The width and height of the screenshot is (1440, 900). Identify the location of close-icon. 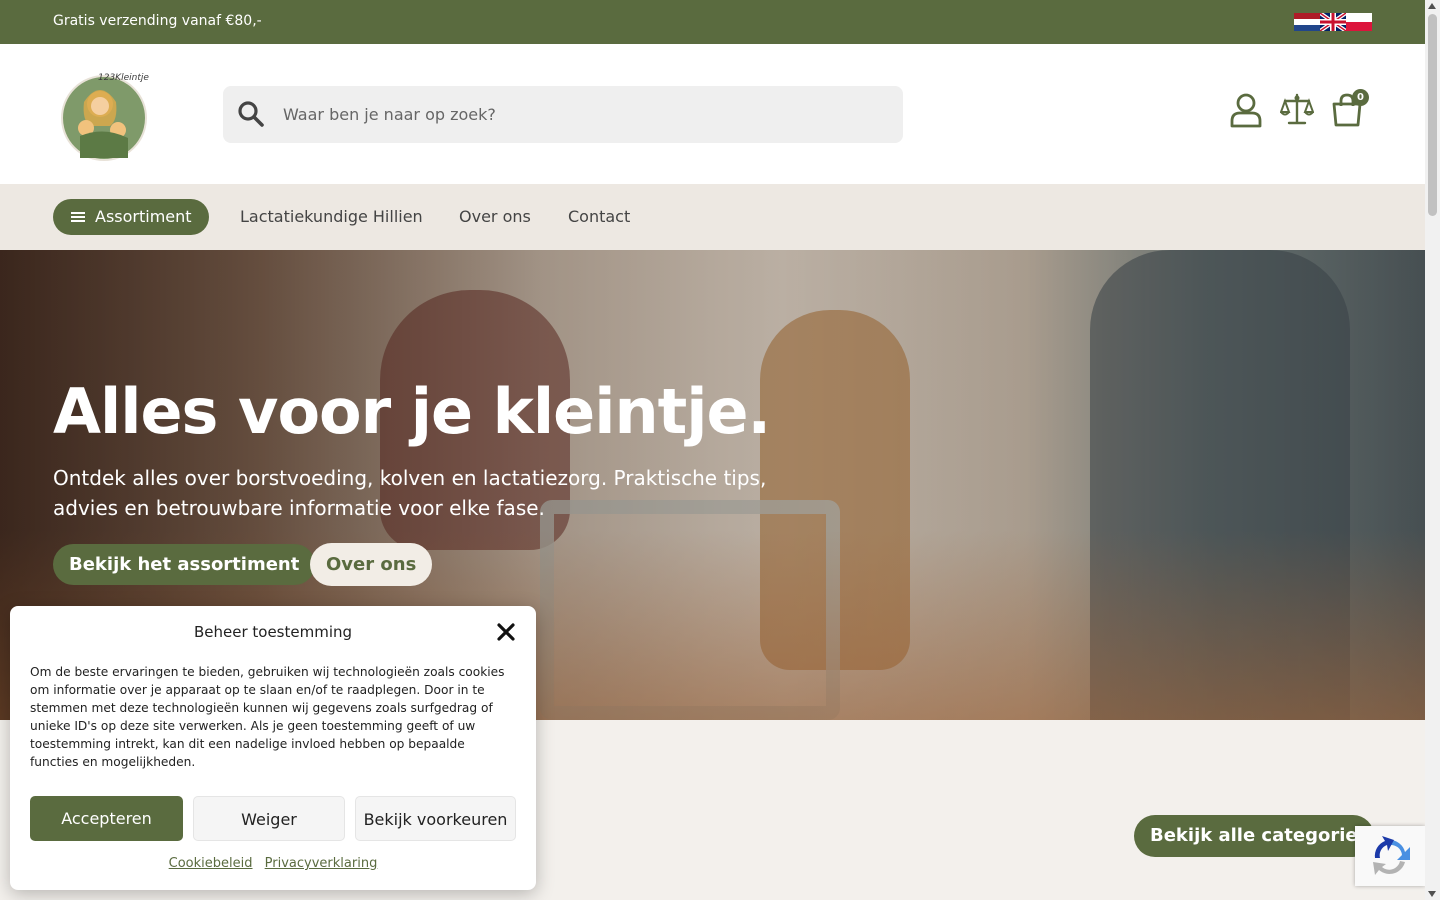
(506, 632).